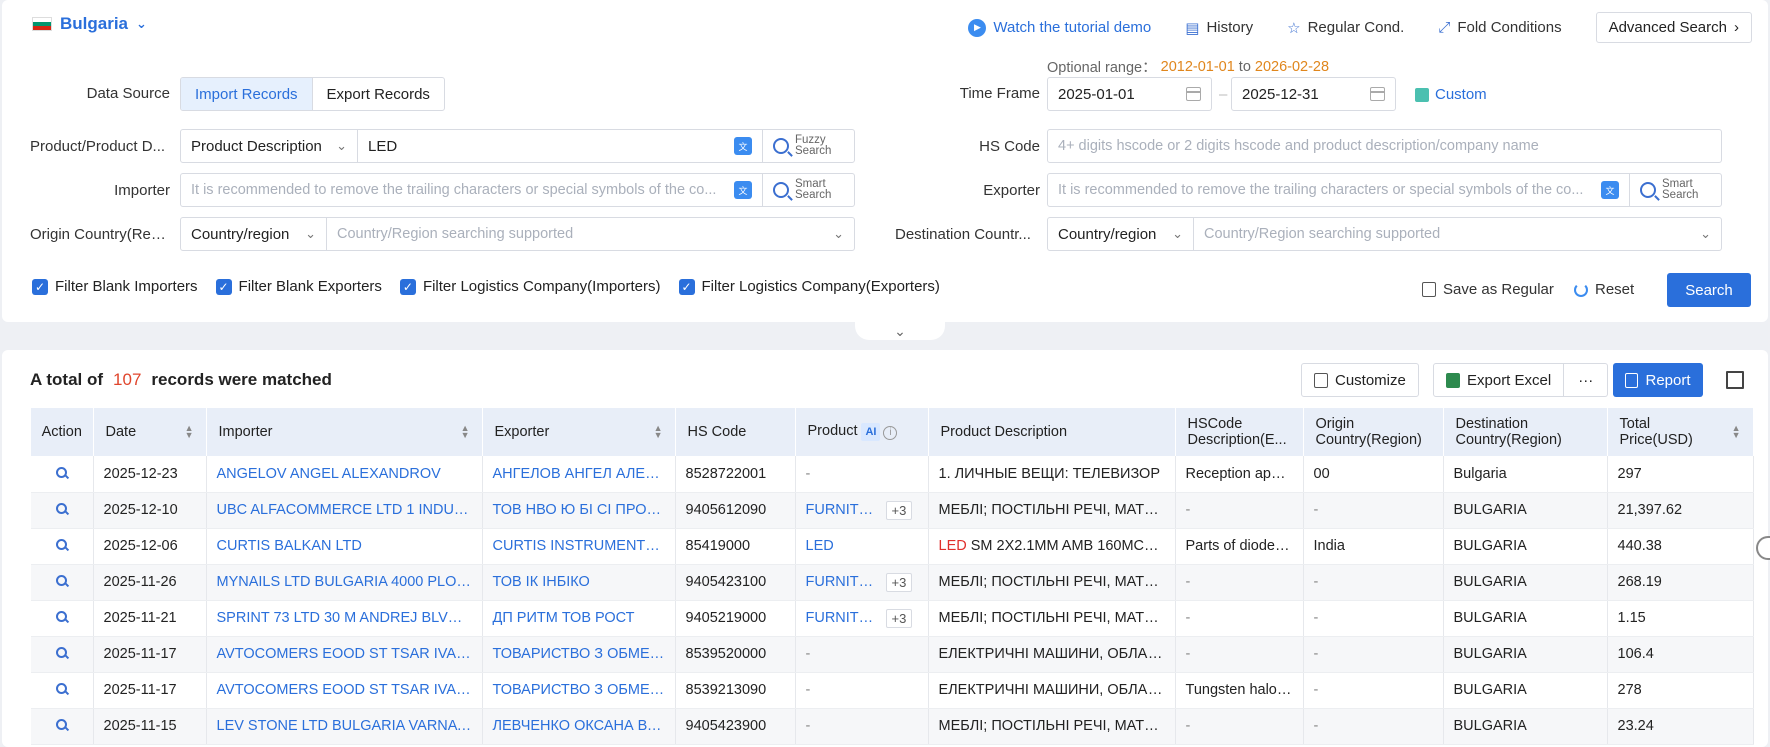 This screenshot has height=747, width=1770. What do you see at coordinates (1219, 28) in the screenshot?
I see `history-button: ▤ History` at bounding box center [1219, 28].